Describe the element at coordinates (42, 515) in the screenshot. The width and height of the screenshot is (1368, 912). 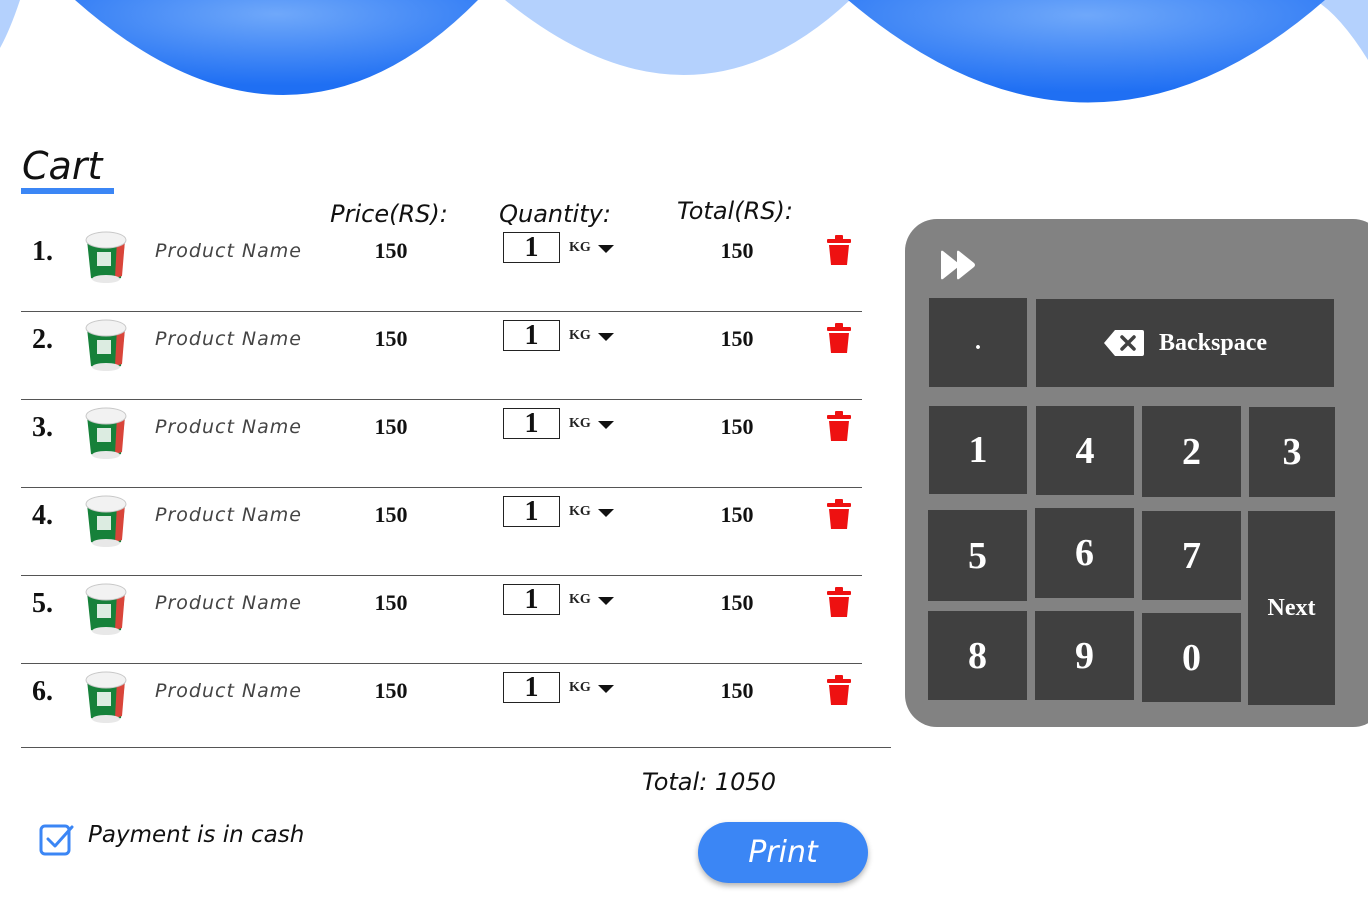
I see `row-index: 4.` at that location.